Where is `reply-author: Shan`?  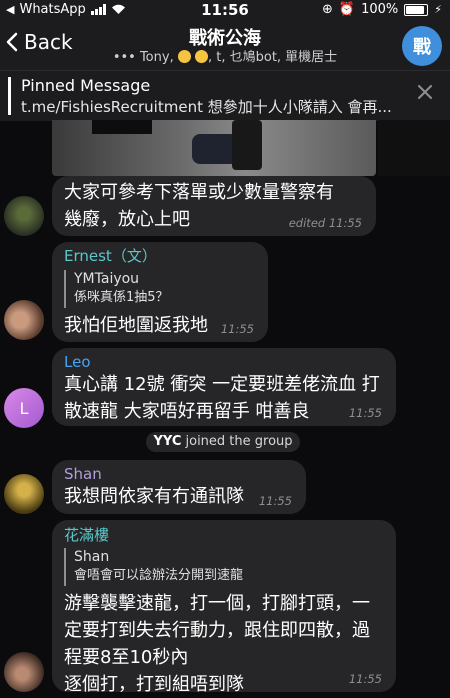
reply-author: Shan is located at coordinates (92, 557).